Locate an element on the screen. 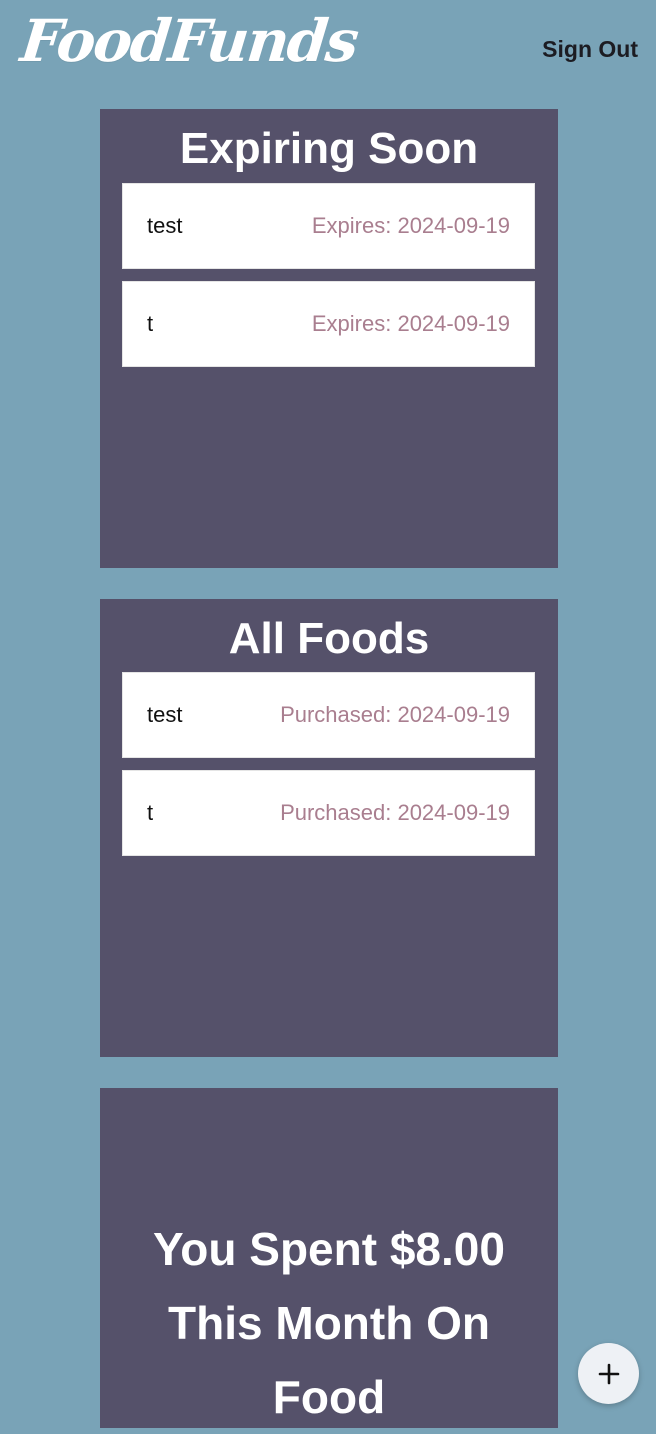 The height and width of the screenshot is (1434, 656). expiring-item-card: t Expires: 2024-09-19 is located at coordinates (328, 324).